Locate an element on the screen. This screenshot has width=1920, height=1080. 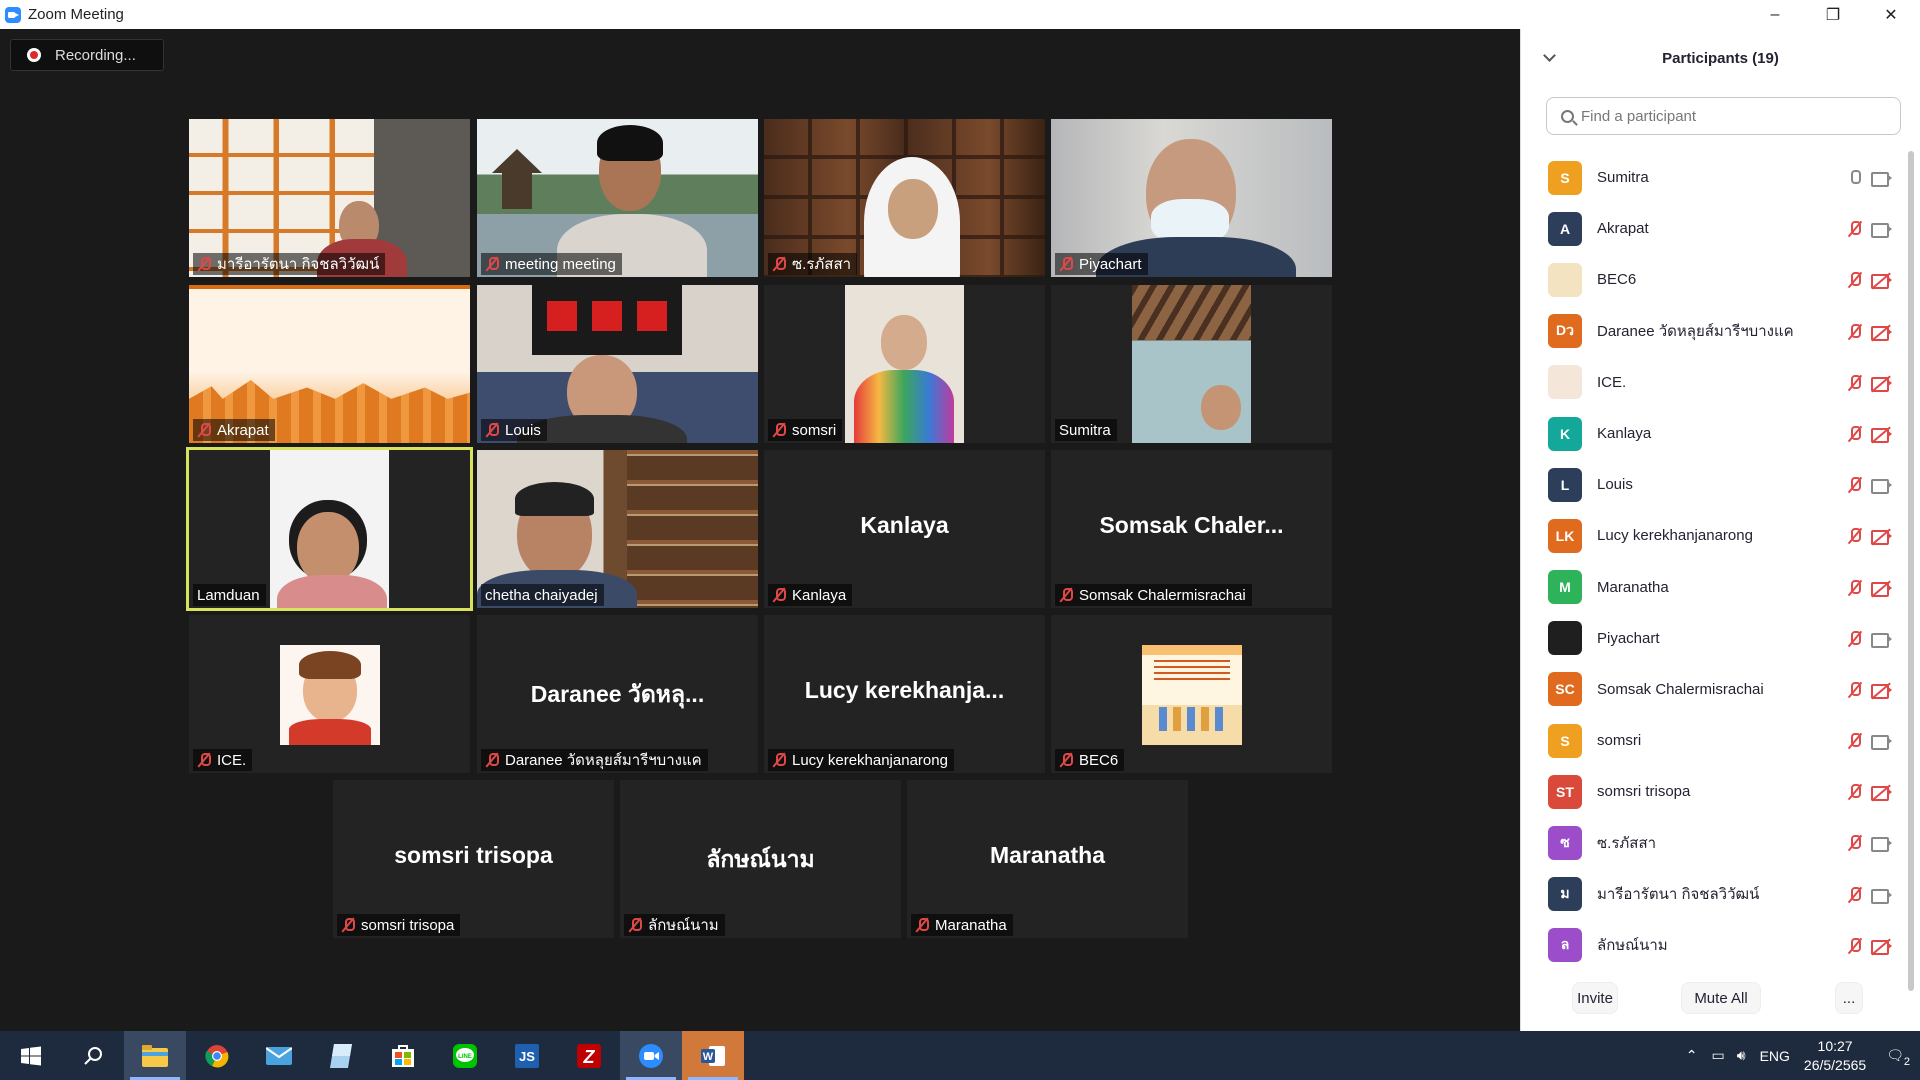
video-tile: Kanlaya Kanlaya is located at coordinates (904, 529).